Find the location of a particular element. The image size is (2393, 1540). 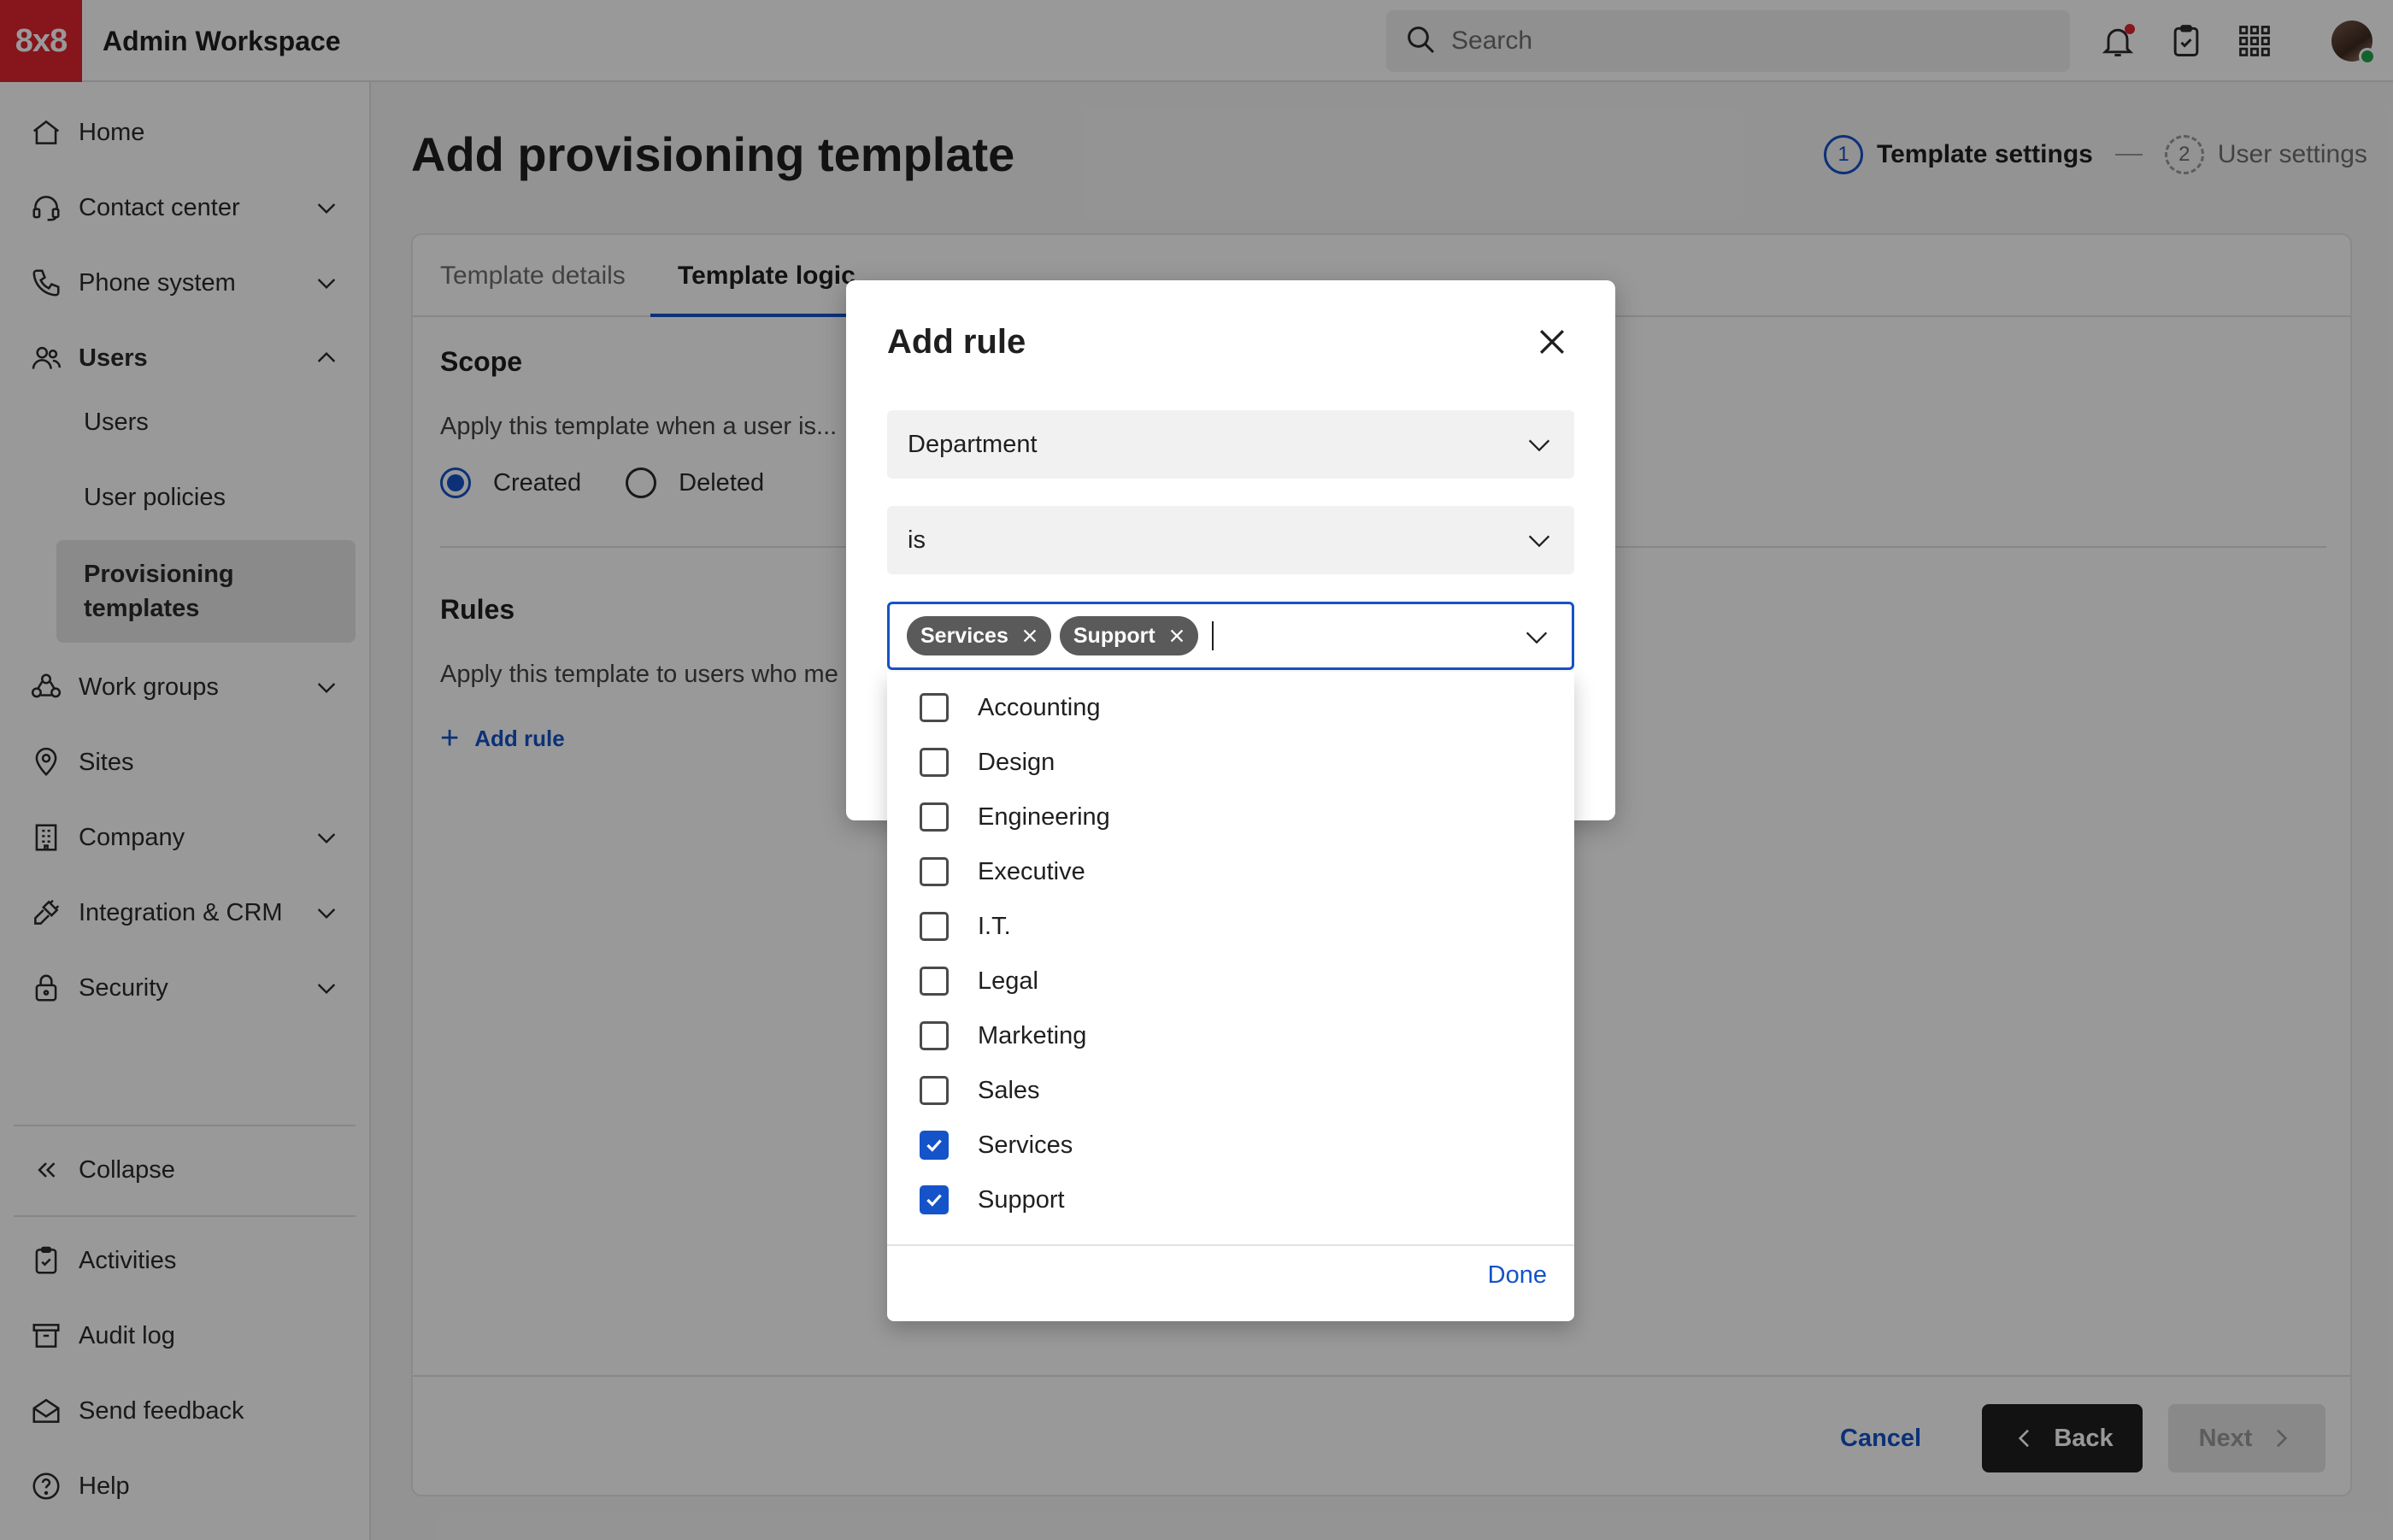

list-item: Accounting is located at coordinates (1236, 707).